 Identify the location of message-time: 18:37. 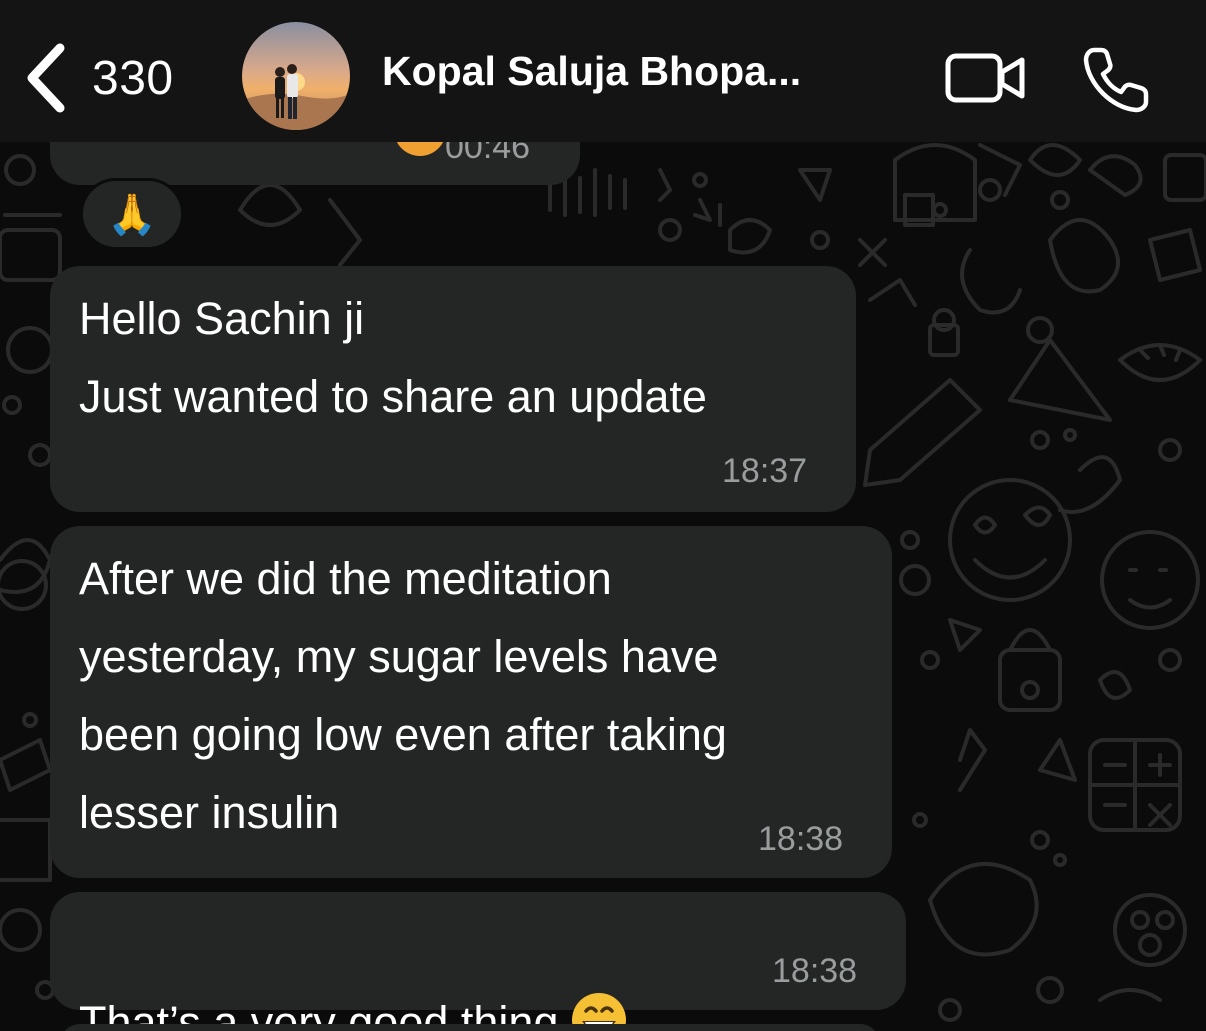
(765, 471).